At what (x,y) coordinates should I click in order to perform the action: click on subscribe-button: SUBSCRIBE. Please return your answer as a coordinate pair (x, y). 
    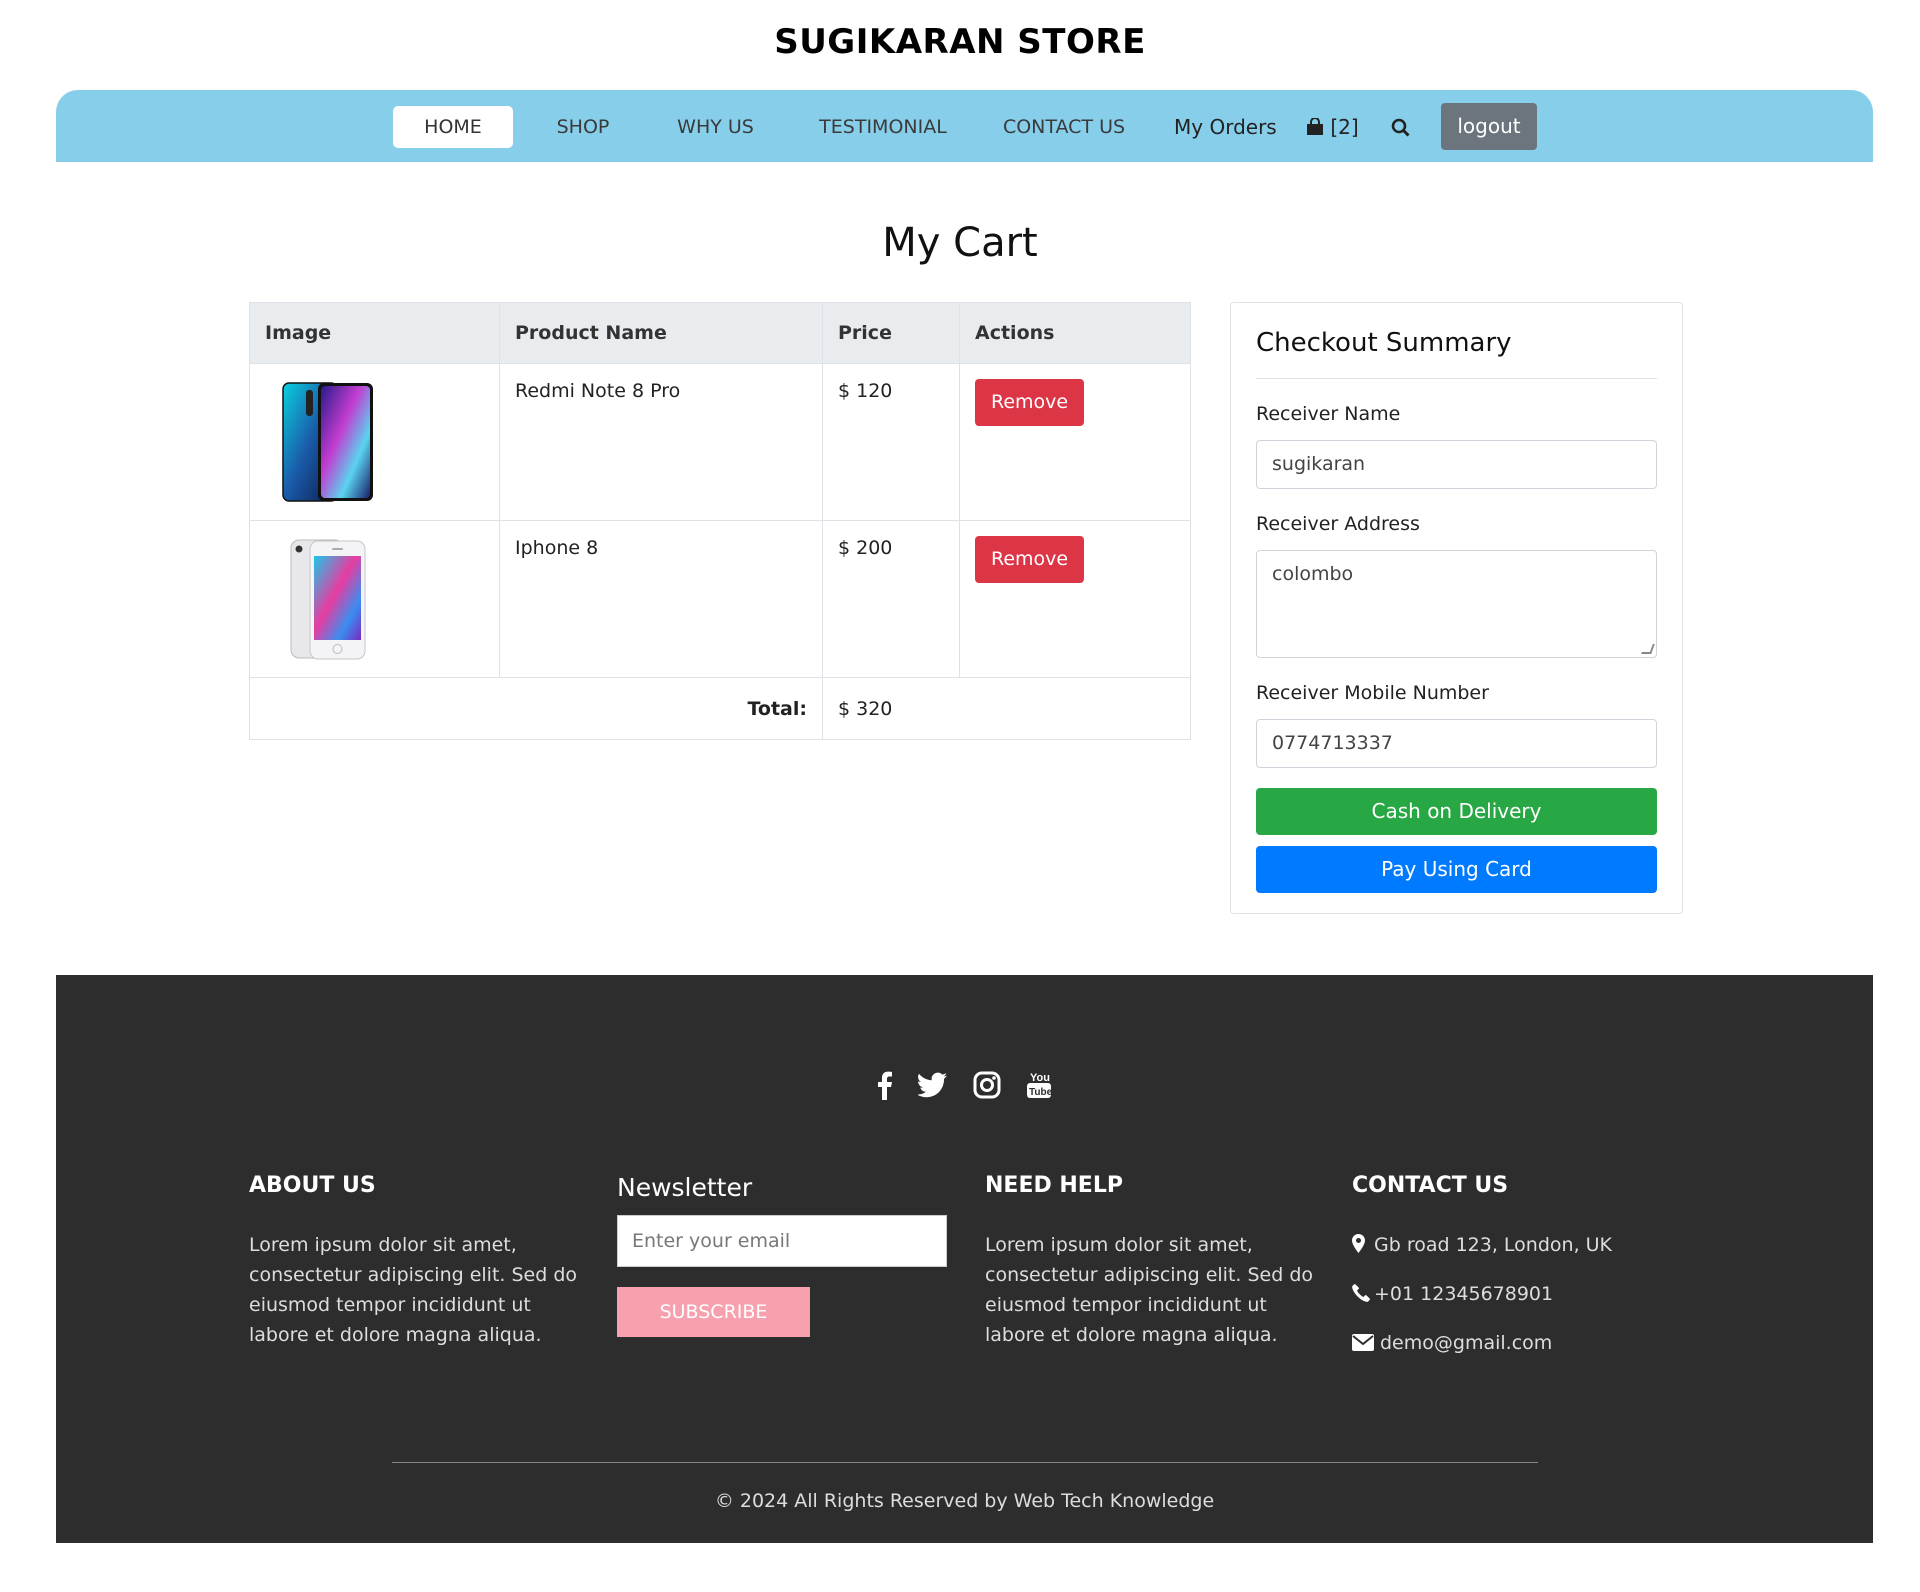
    Looking at the image, I should click on (713, 1312).